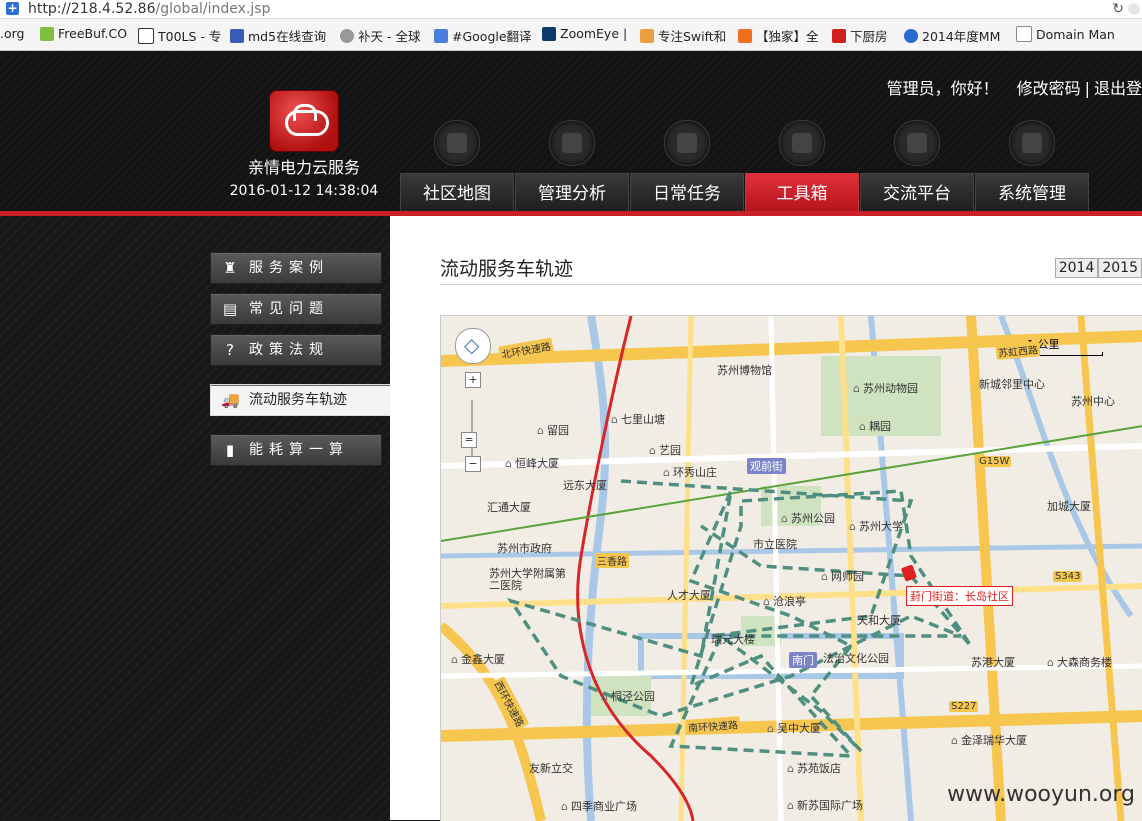 The image size is (1142, 821). What do you see at coordinates (687, 143) in the screenshot?
I see `task-icon` at bounding box center [687, 143].